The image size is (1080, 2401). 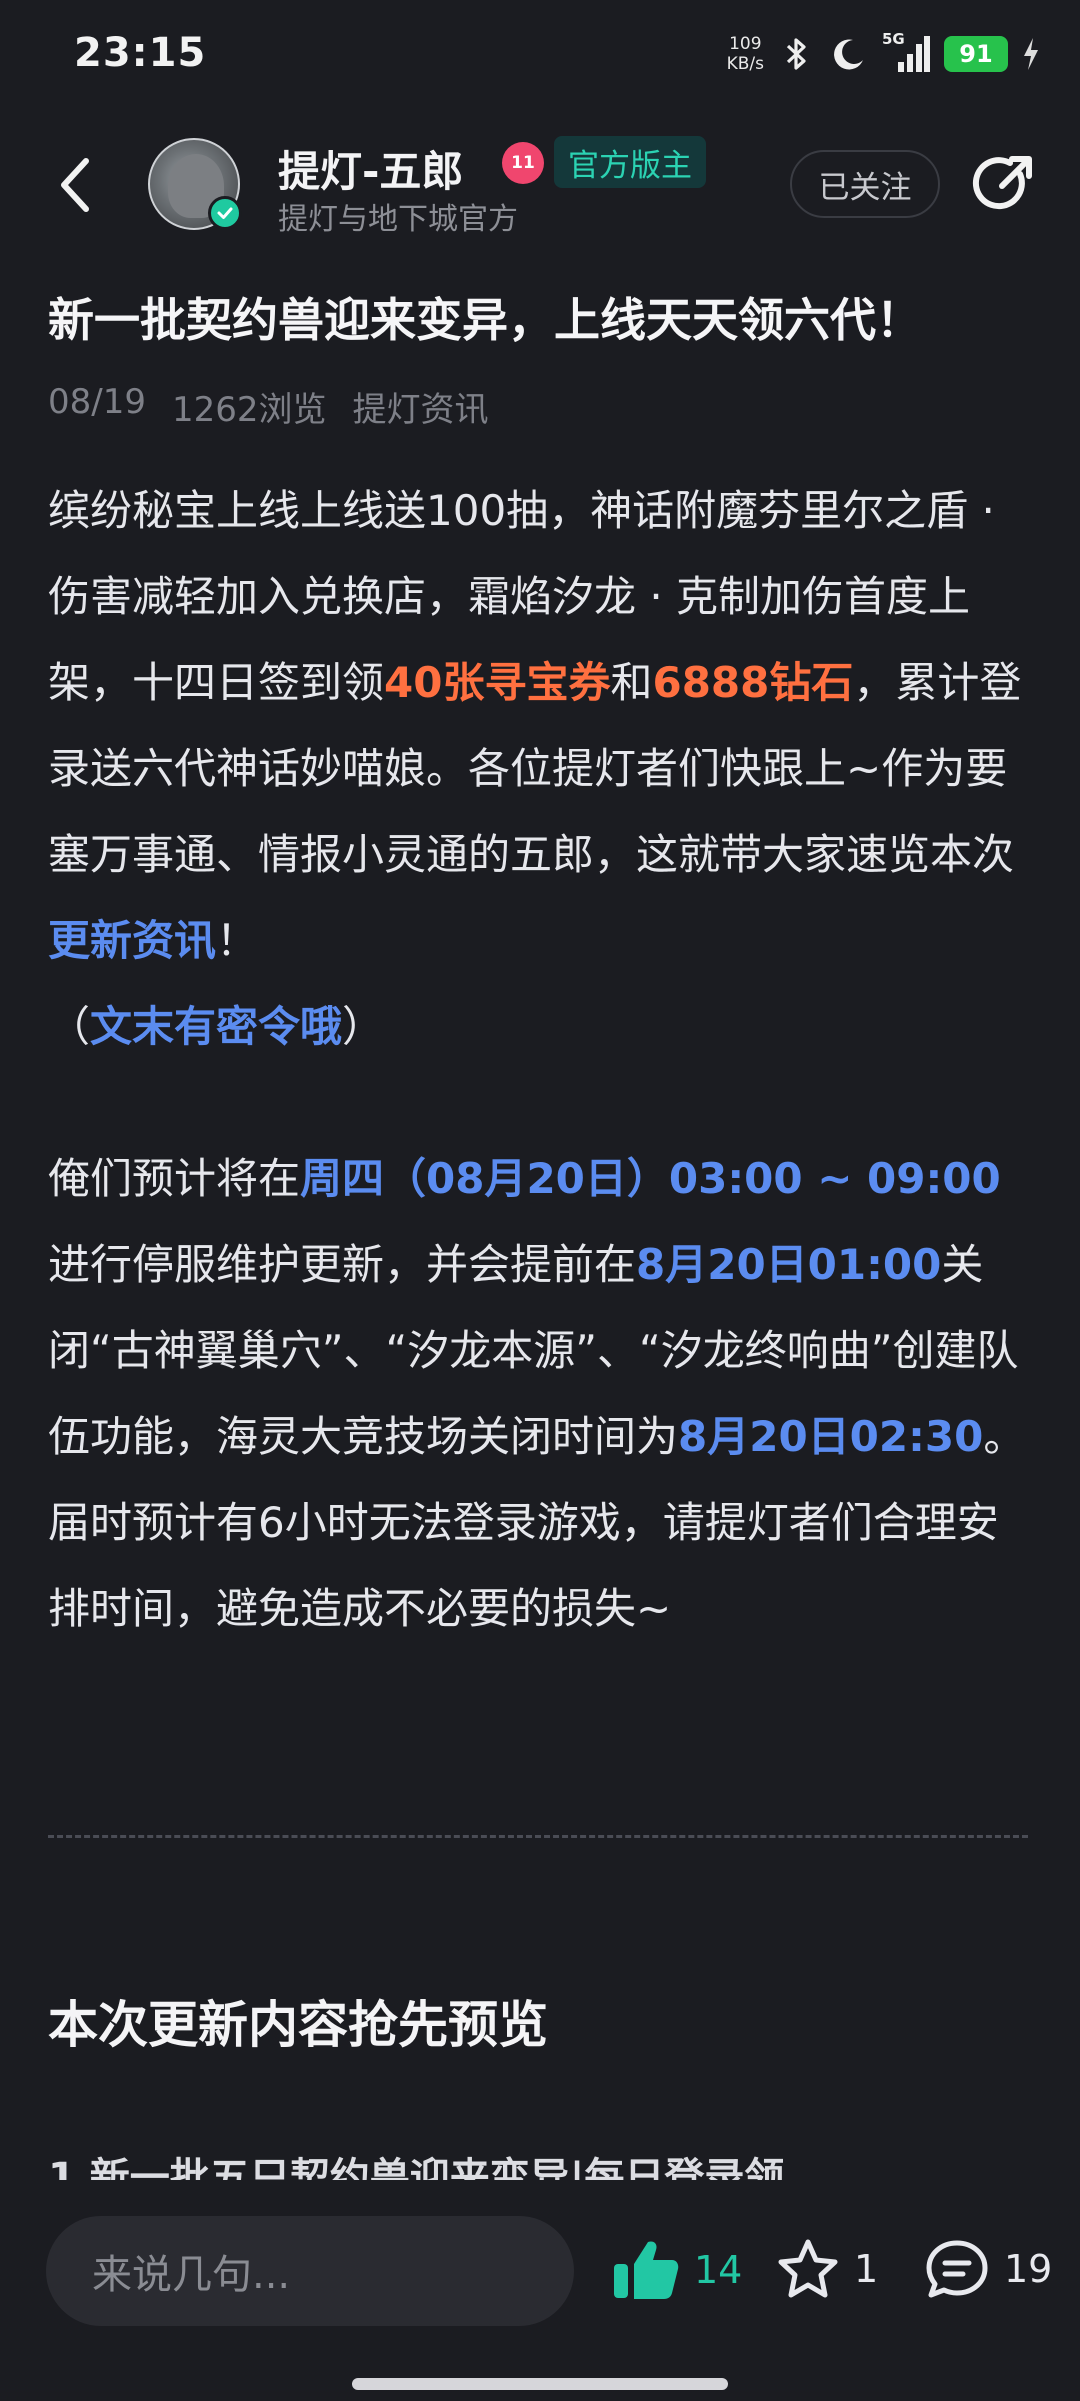 I want to click on dashed-divider, so click(x=538, y=1836).